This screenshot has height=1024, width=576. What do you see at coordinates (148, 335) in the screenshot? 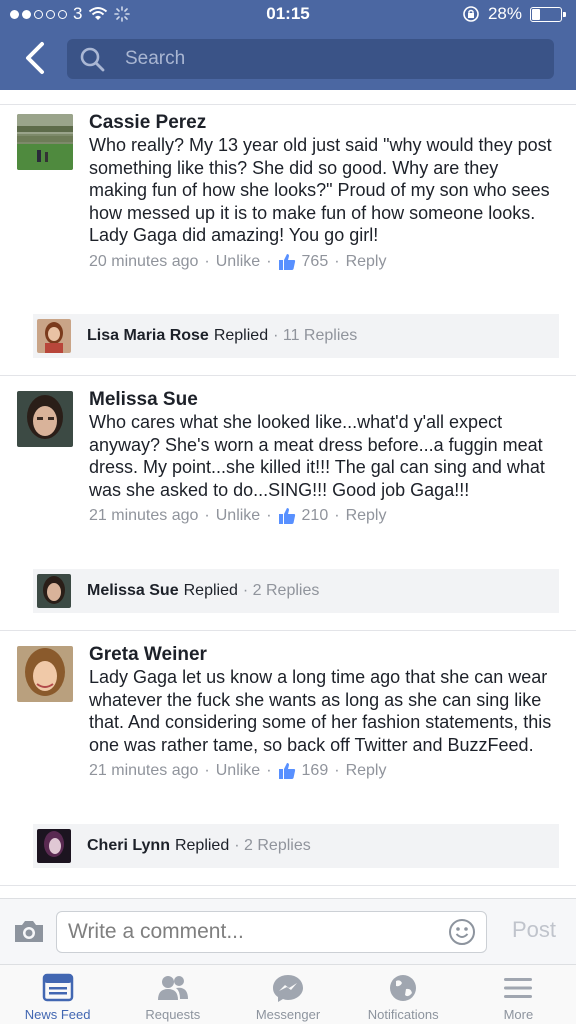
I see `reply-author: Lisa Maria Rose` at bounding box center [148, 335].